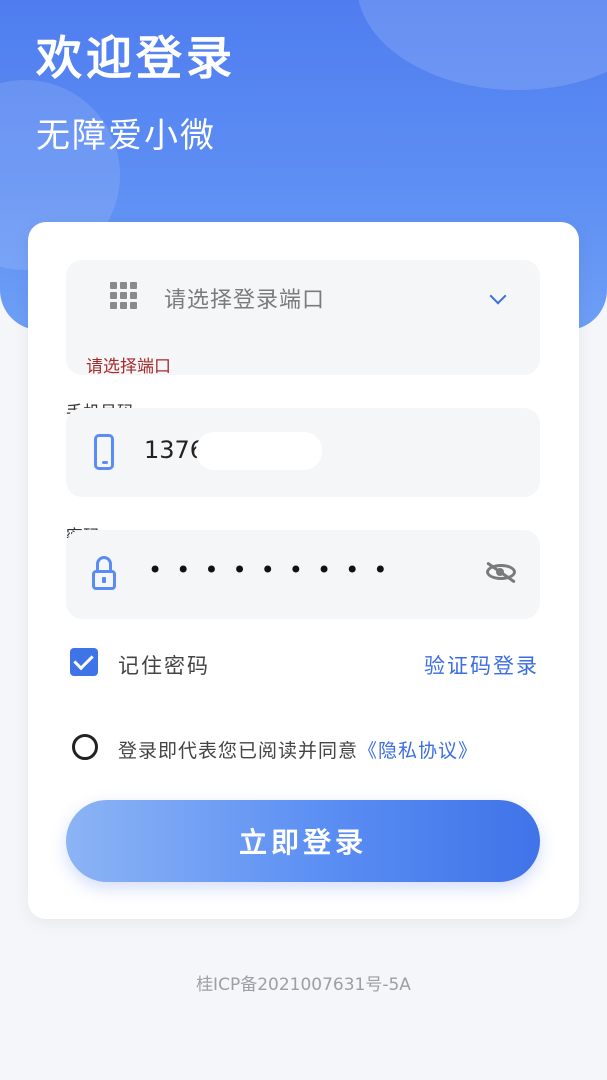 The height and width of the screenshot is (1080, 607). What do you see at coordinates (501, 572) in the screenshot?
I see `eye-off-icon` at bounding box center [501, 572].